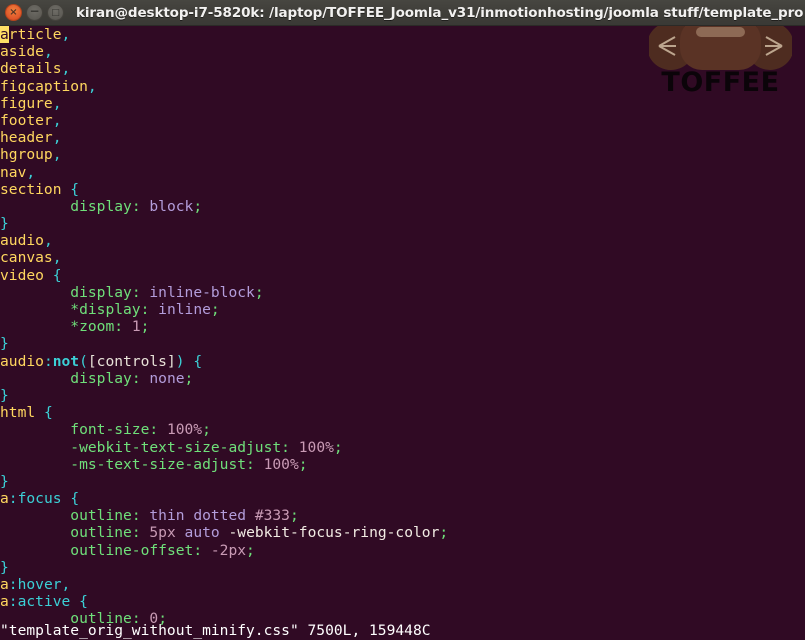 The width and height of the screenshot is (805, 640). I want to click on code-token: :hover, so click(35, 584).